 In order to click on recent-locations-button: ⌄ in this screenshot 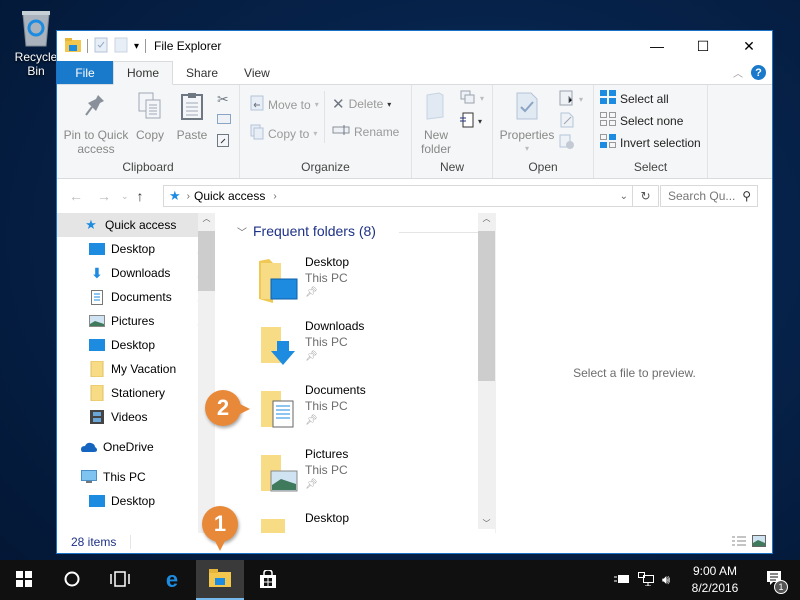, I will do `click(125, 196)`.